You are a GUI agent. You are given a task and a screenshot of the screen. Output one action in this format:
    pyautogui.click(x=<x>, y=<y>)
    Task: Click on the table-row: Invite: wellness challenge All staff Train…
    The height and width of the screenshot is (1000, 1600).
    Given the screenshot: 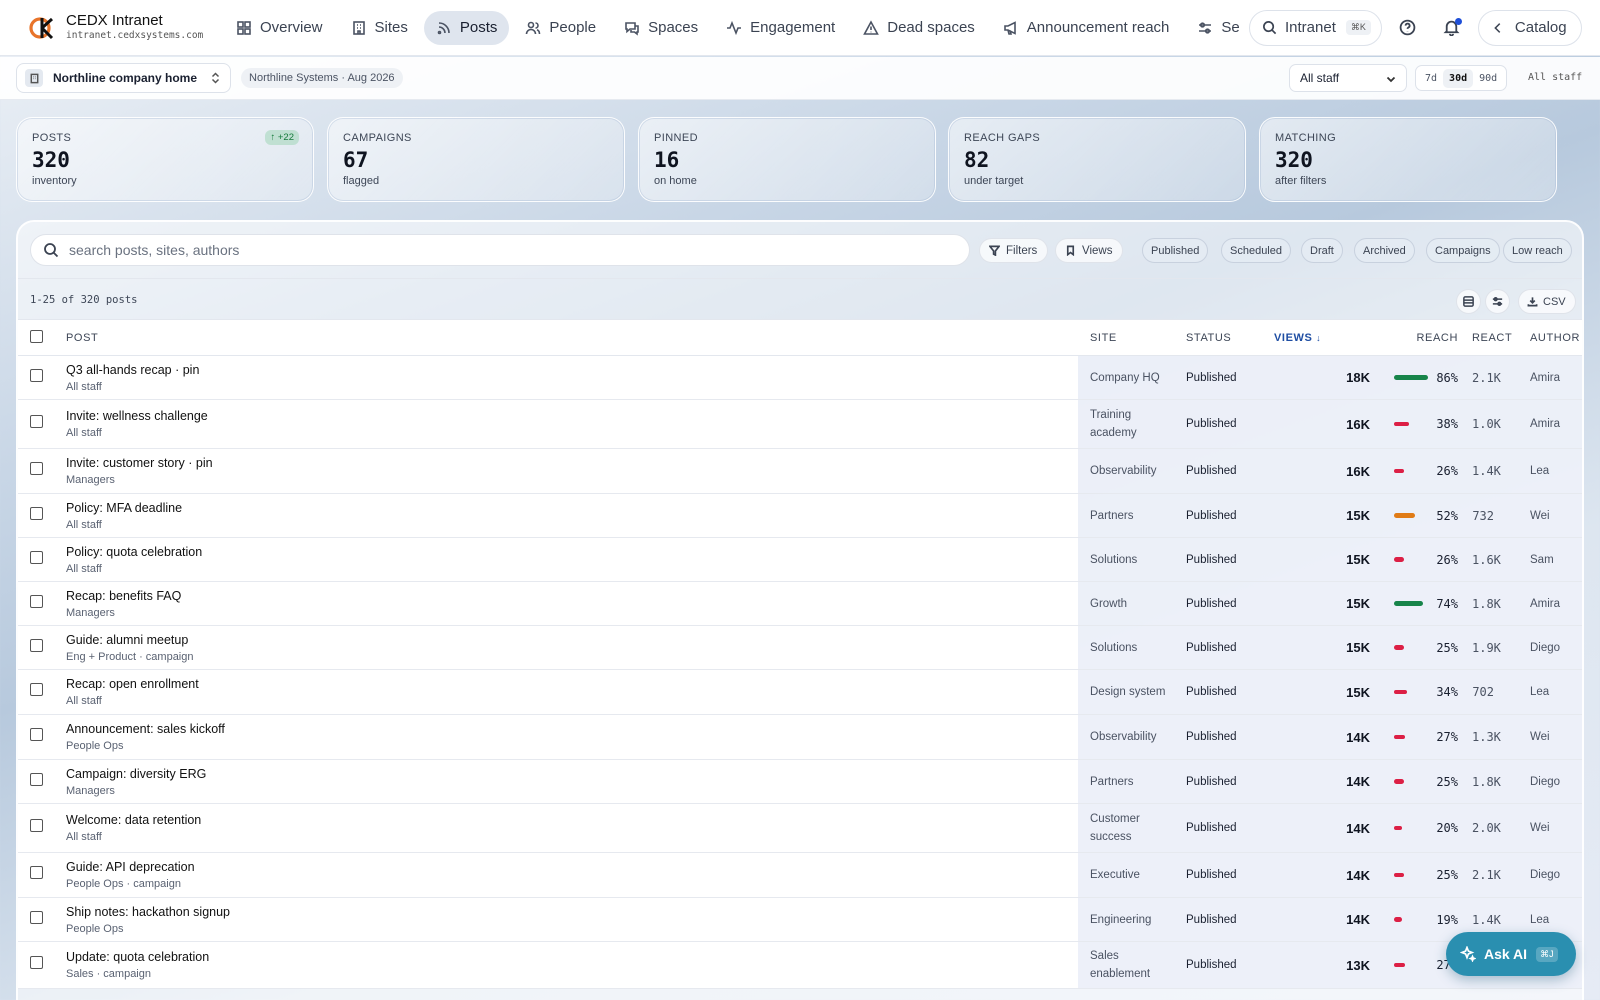 What is the action you would take?
    pyautogui.click(x=800, y=424)
    